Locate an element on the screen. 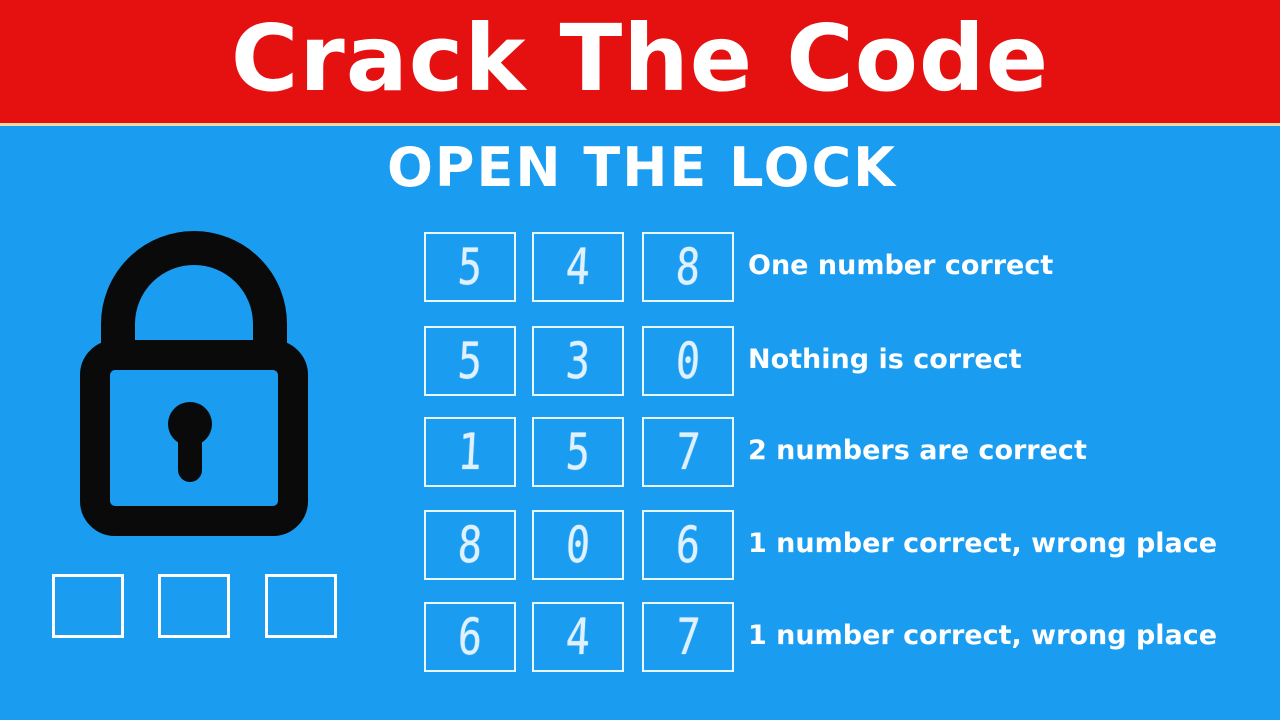  clue-row: 1 5 7 2 numbers are correct is located at coordinates (849, 452).